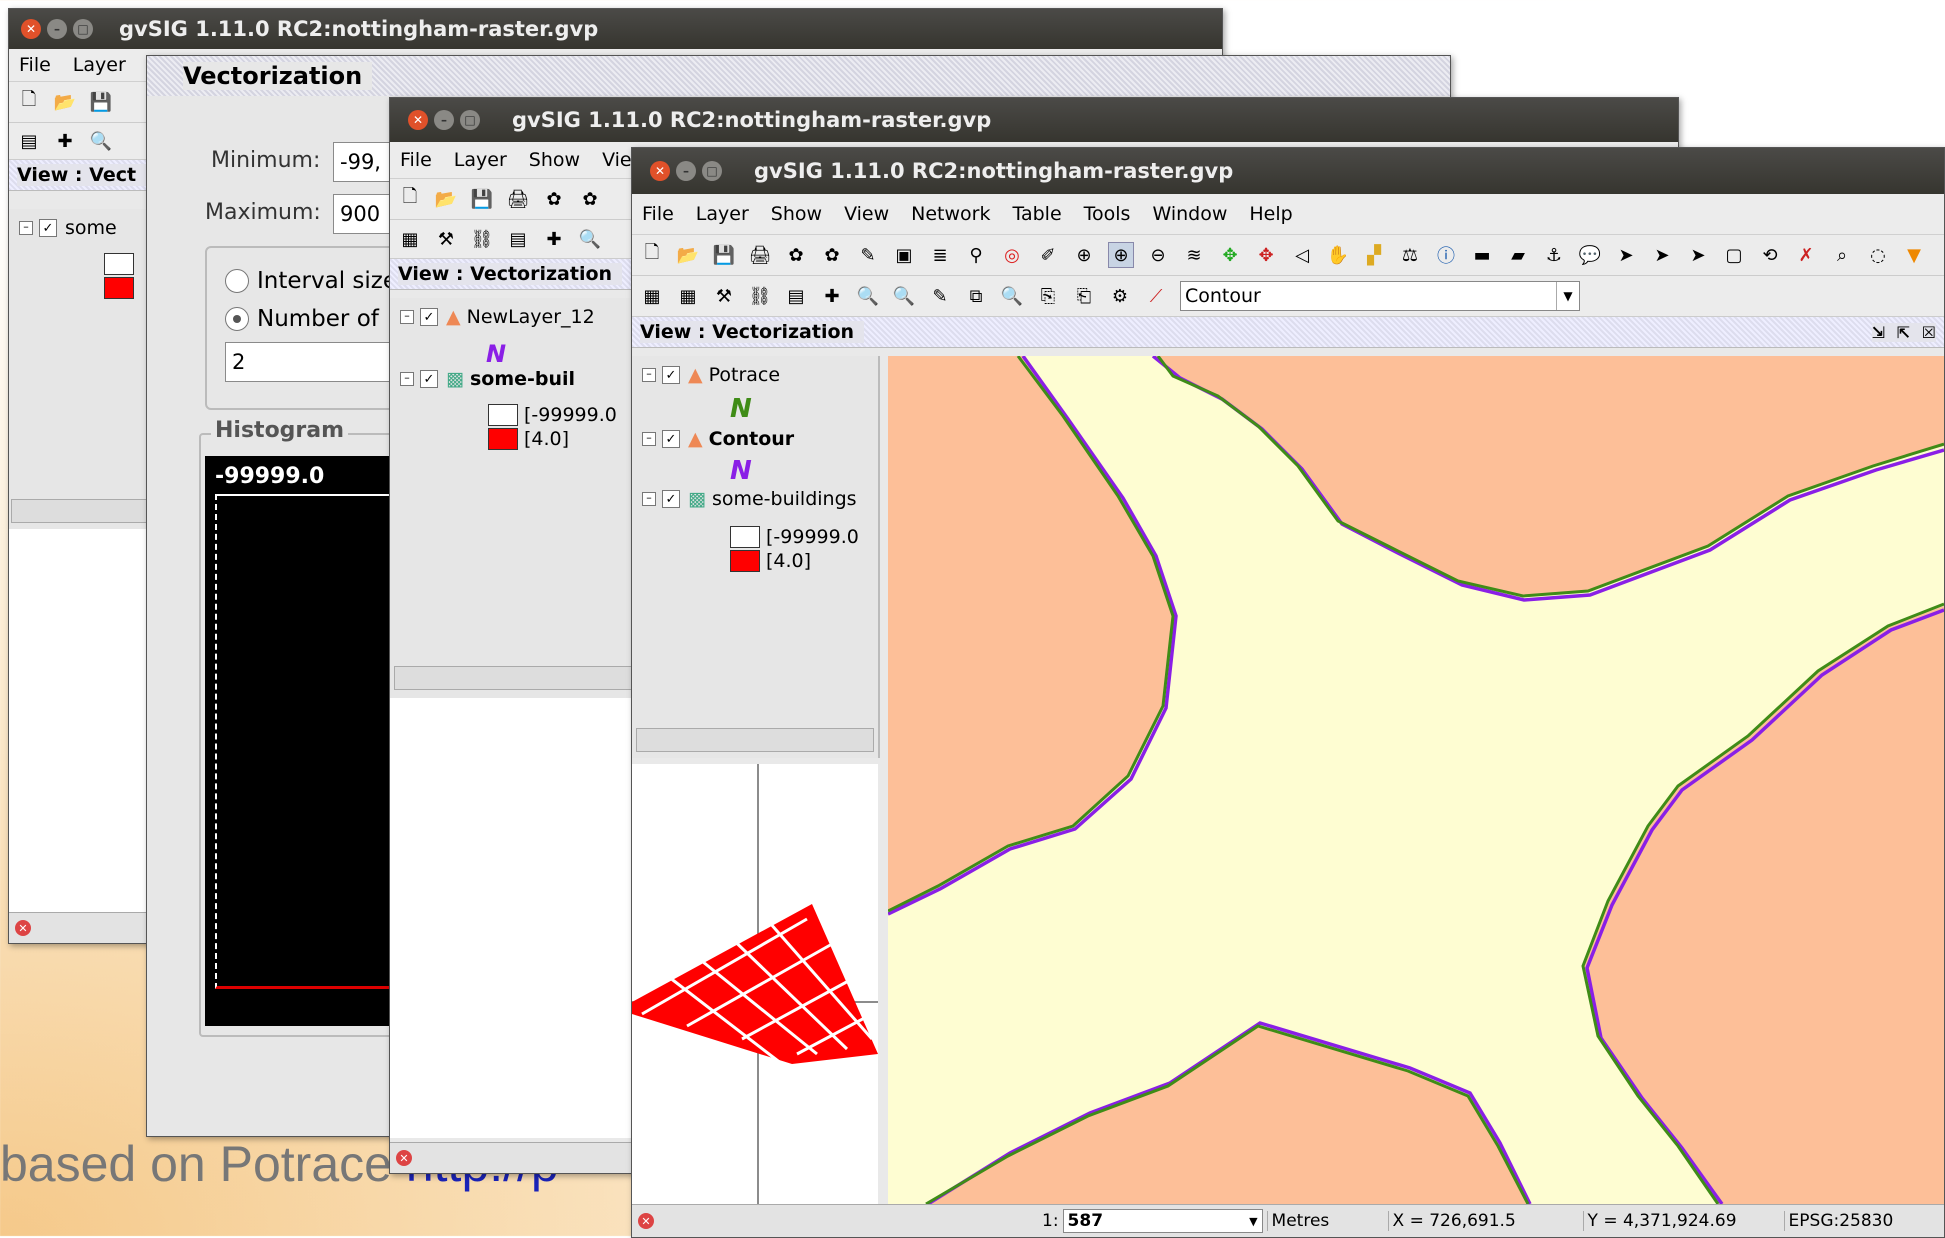 This screenshot has height=1238, width=1945. I want to click on select-layer-icon: ▢, so click(1734, 255).